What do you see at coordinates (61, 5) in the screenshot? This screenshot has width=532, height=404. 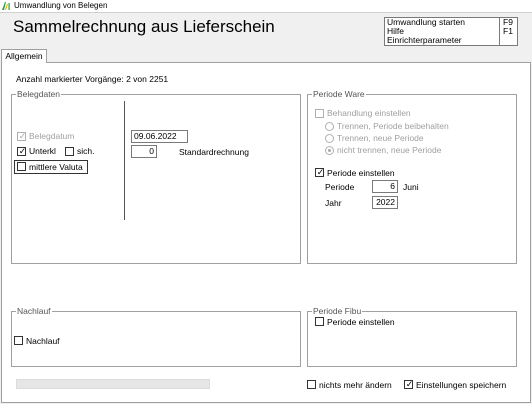 I see `window-title: Umwandlung von Belegen` at bounding box center [61, 5].